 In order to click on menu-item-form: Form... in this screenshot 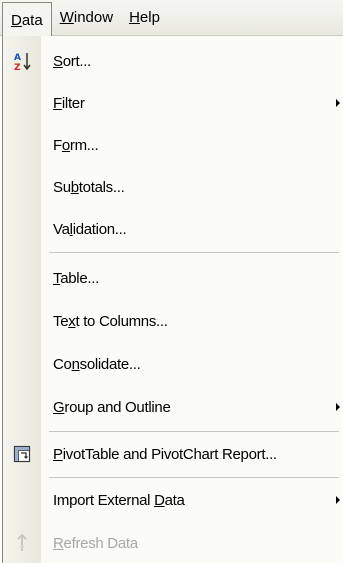, I will do `click(173, 145)`.